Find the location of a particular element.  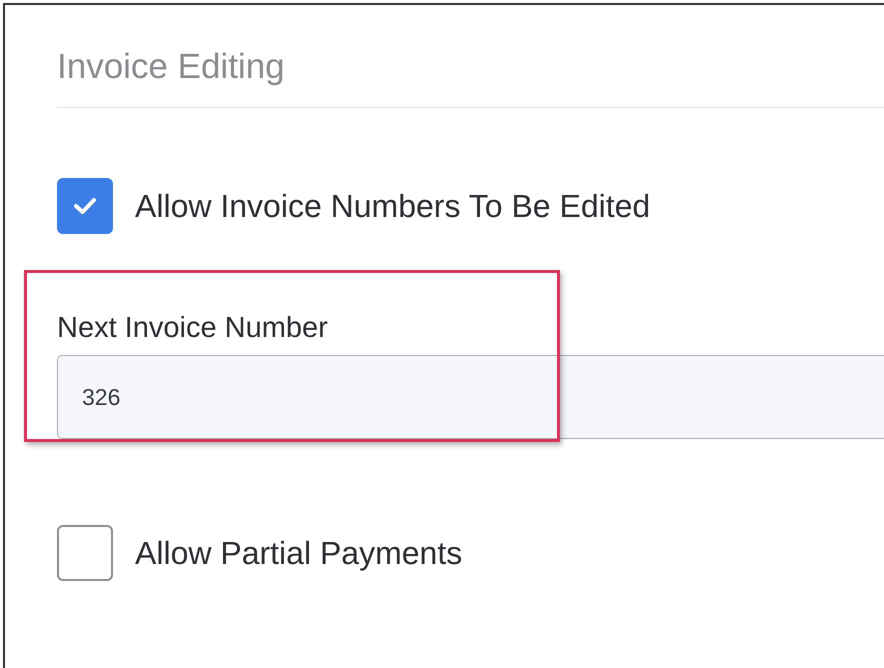

checkmark-icon is located at coordinates (85, 206).